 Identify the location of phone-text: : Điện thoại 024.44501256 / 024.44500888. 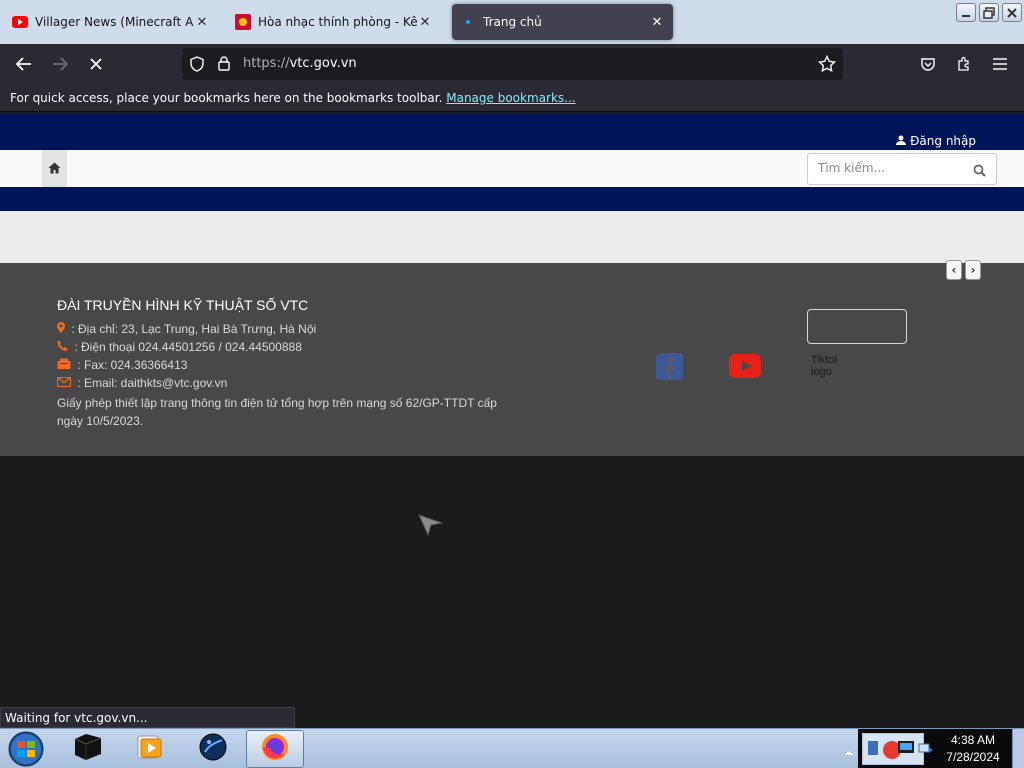
(188, 347).